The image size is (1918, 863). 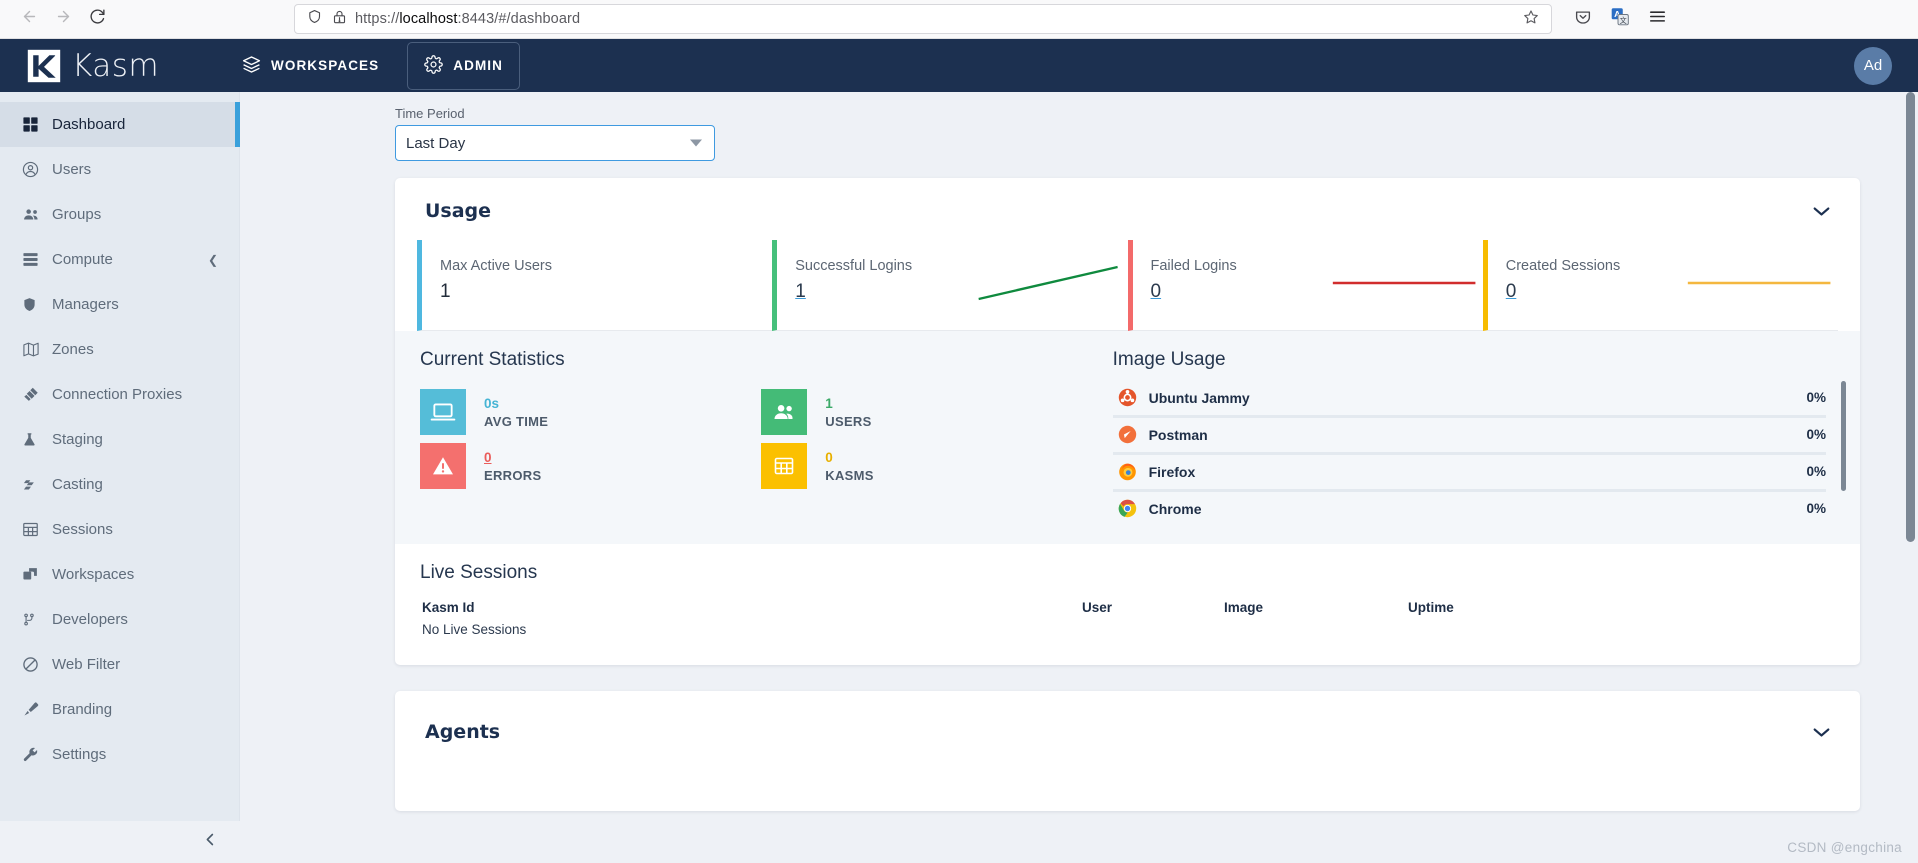 I want to click on star-icon, so click(x=1533, y=19).